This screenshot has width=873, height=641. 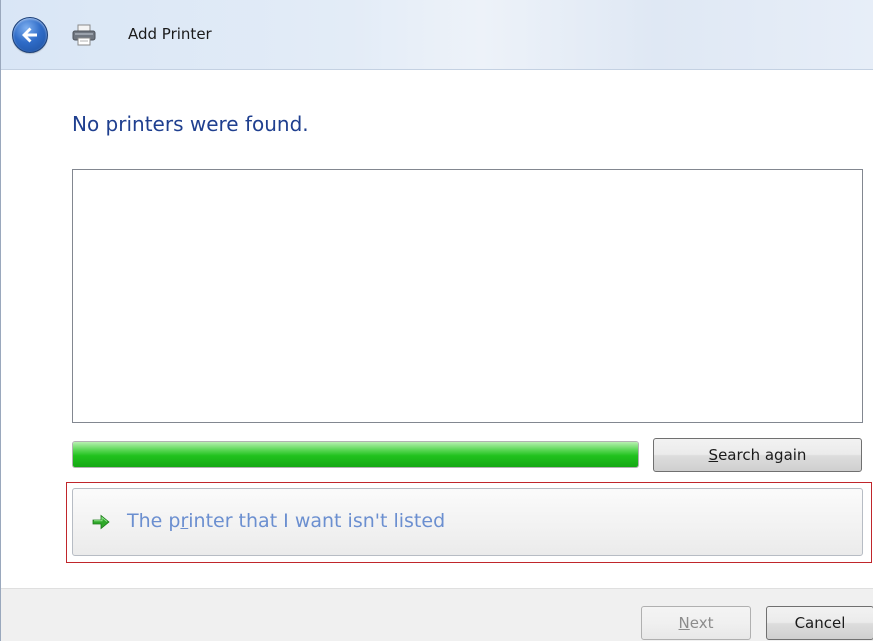 What do you see at coordinates (84, 35) in the screenshot?
I see `printer-icon` at bounding box center [84, 35].